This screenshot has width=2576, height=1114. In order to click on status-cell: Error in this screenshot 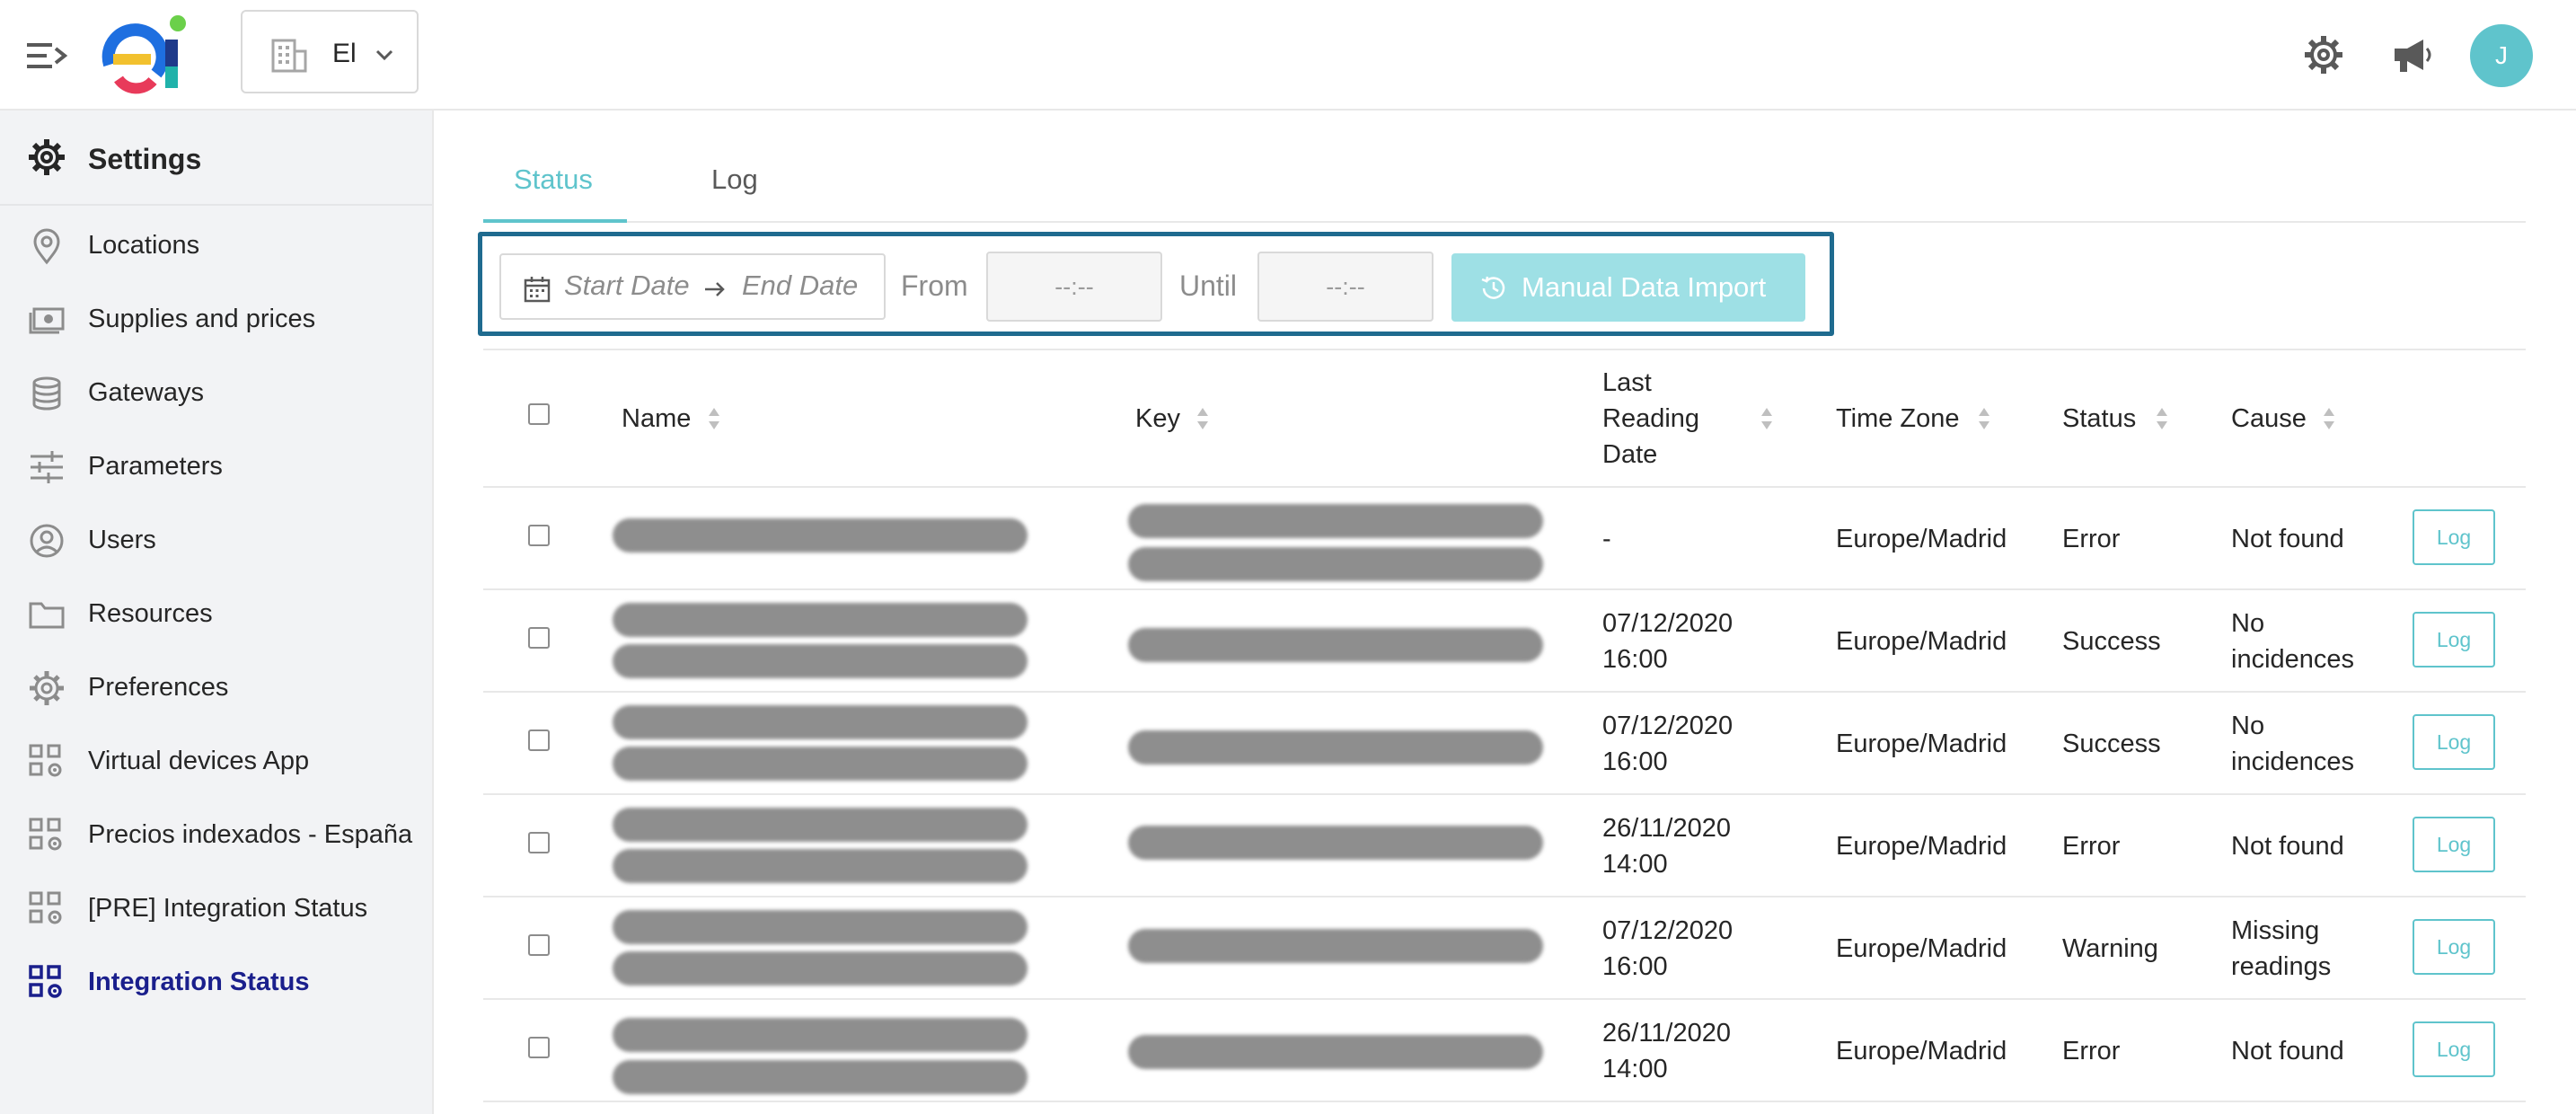, I will do `click(2091, 539)`.